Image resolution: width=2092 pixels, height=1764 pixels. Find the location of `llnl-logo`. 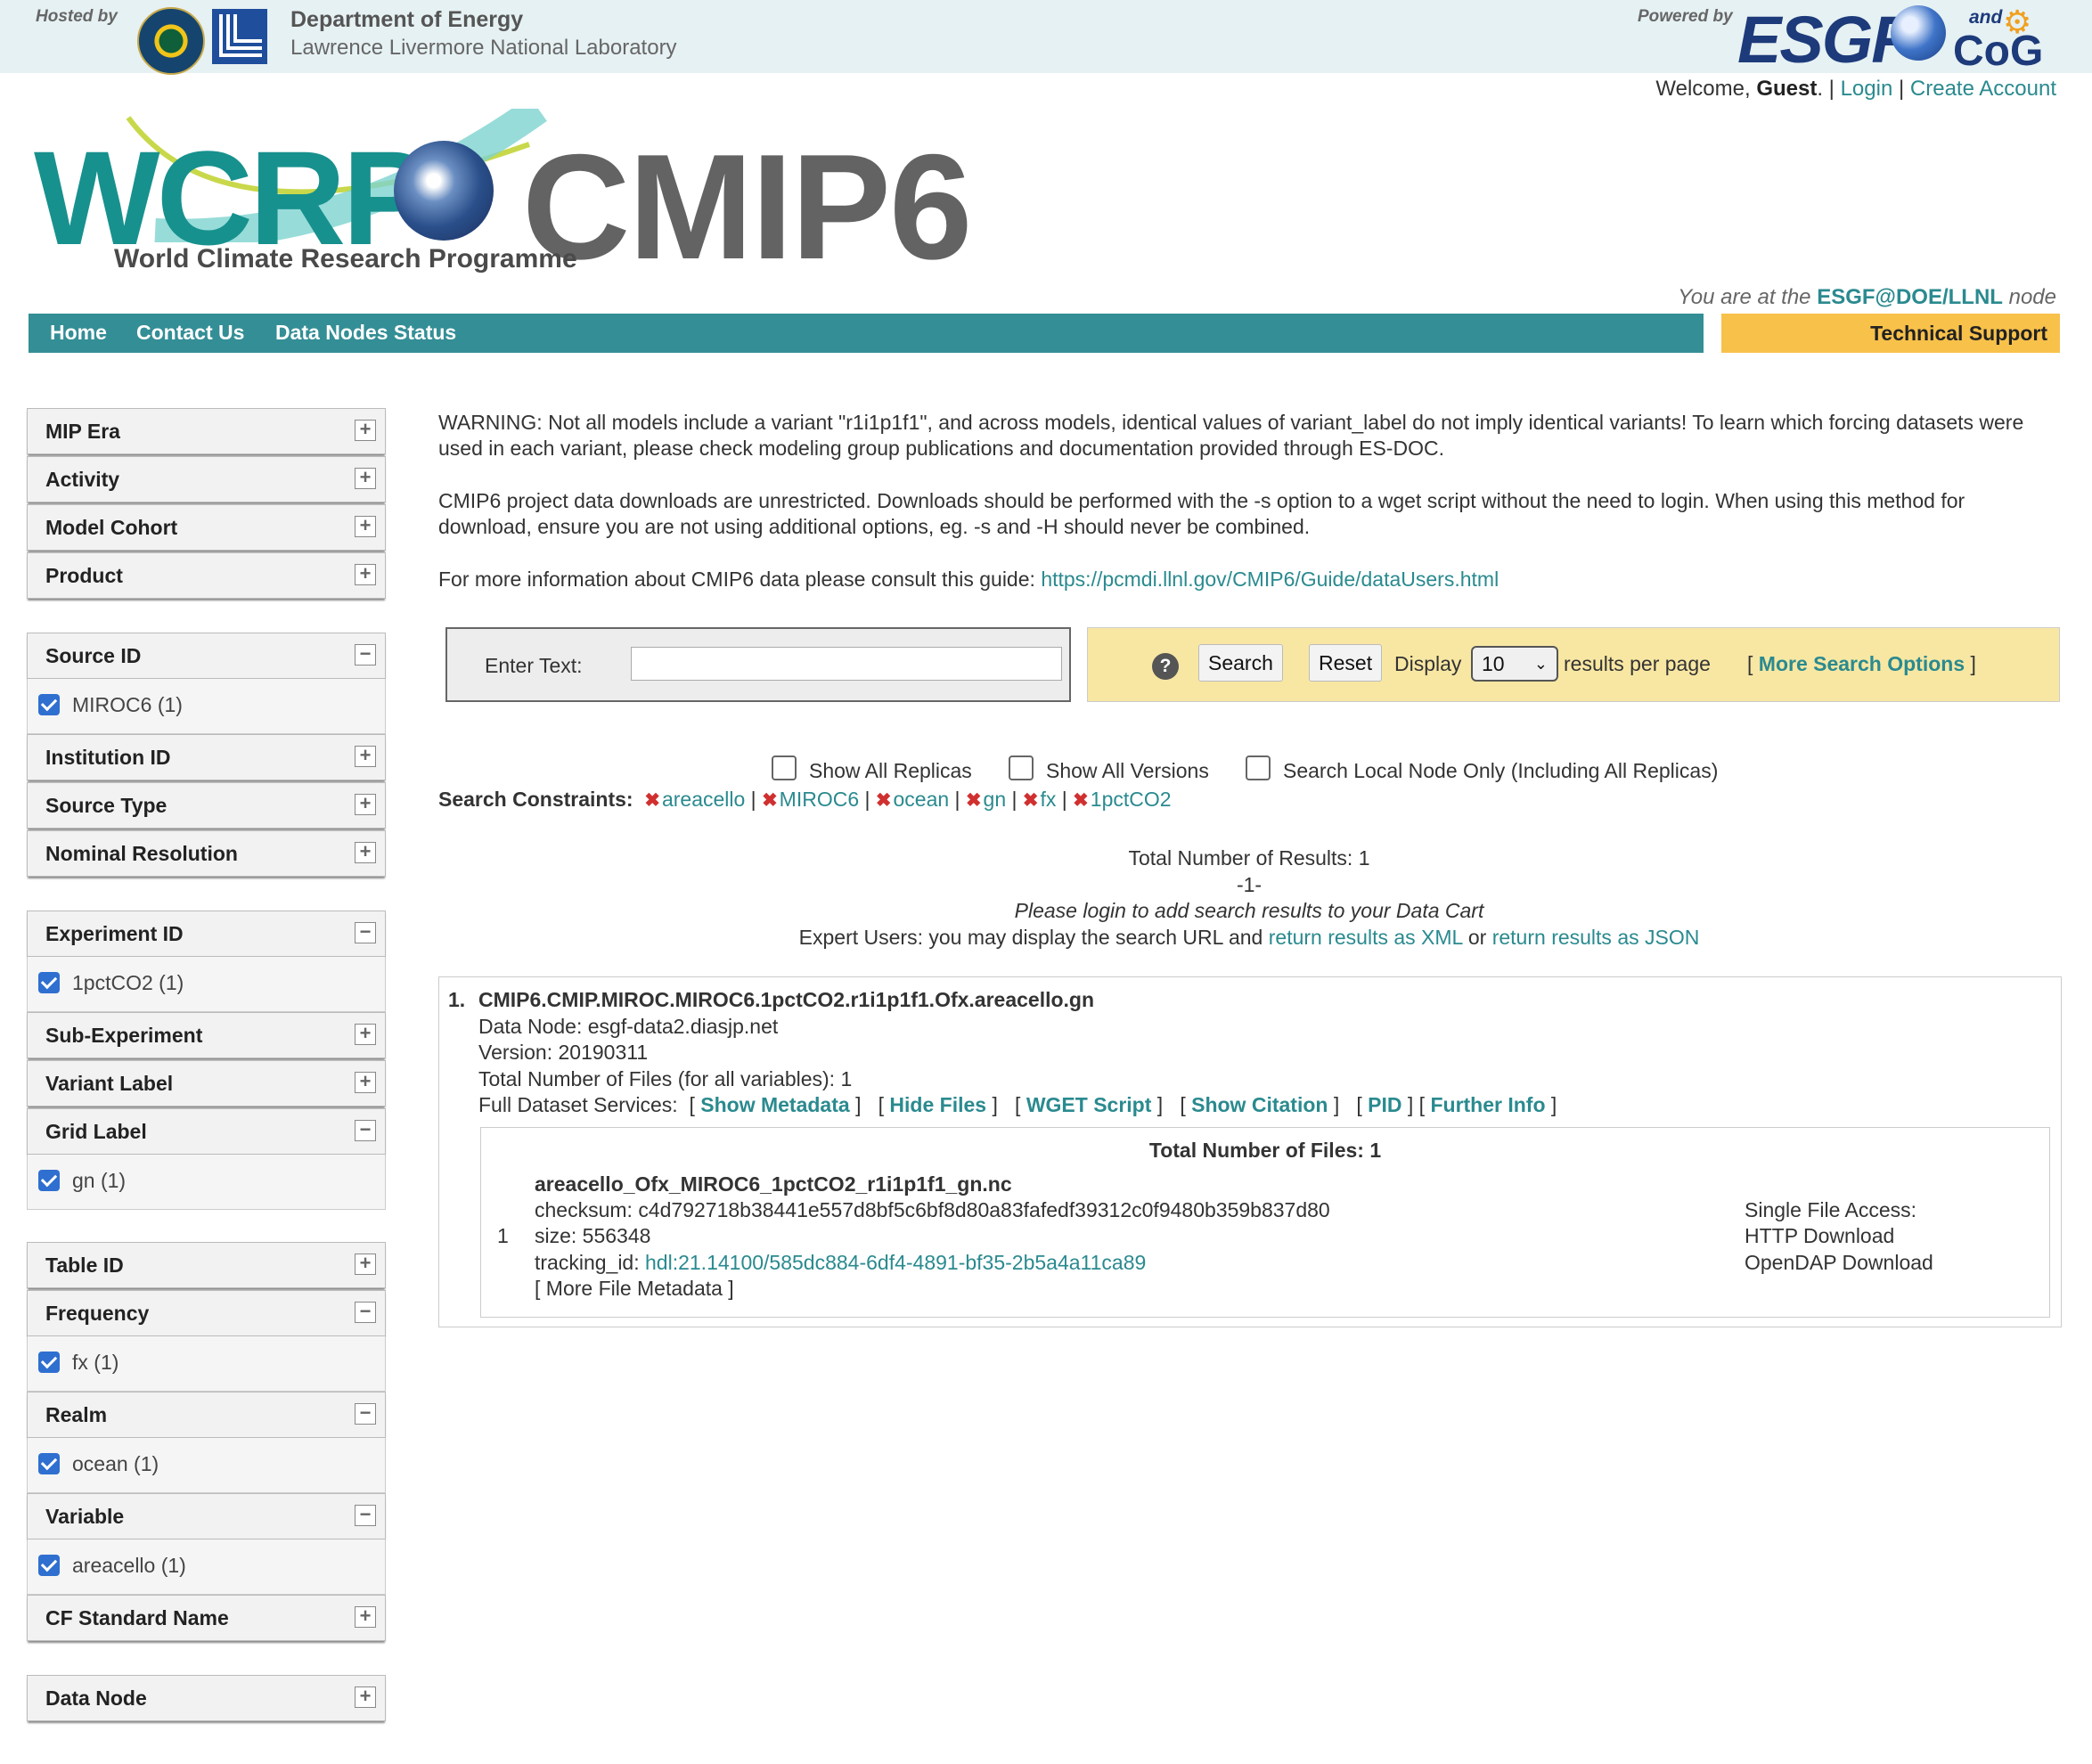

llnl-logo is located at coordinates (240, 36).